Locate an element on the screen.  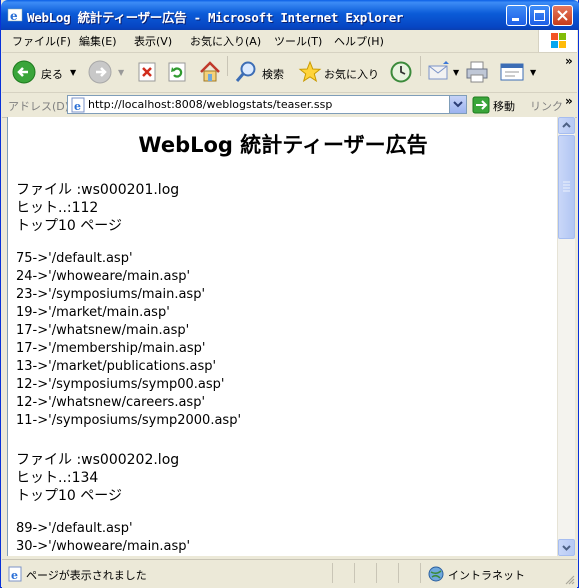
scroll-up-button is located at coordinates (566, 125).